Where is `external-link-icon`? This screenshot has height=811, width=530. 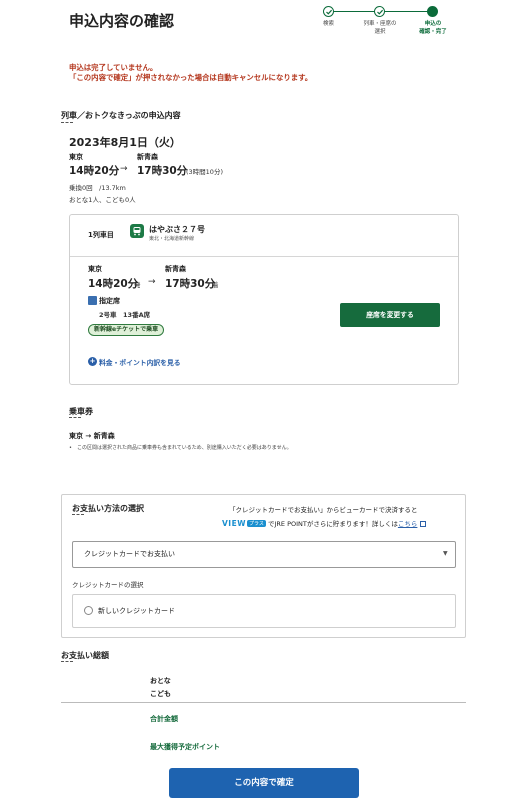 external-link-icon is located at coordinates (423, 524).